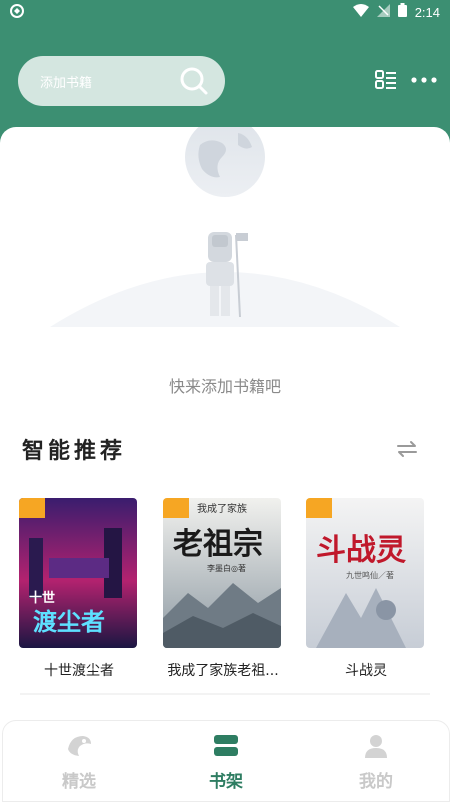 The image size is (450, 807). I want to click on tab-label: 精选, so click(79, 782).